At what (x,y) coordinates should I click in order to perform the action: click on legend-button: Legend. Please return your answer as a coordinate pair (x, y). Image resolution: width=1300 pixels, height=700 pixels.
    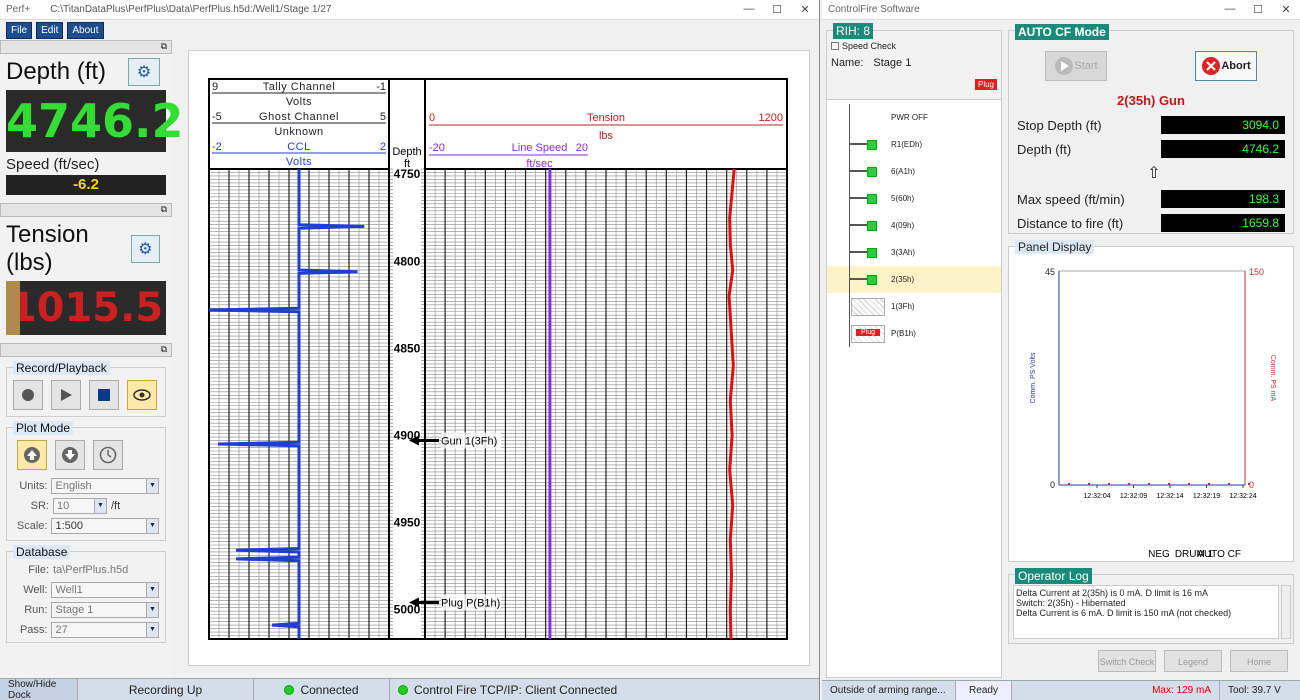
    Looking at the image, I should click on (1193, 661).